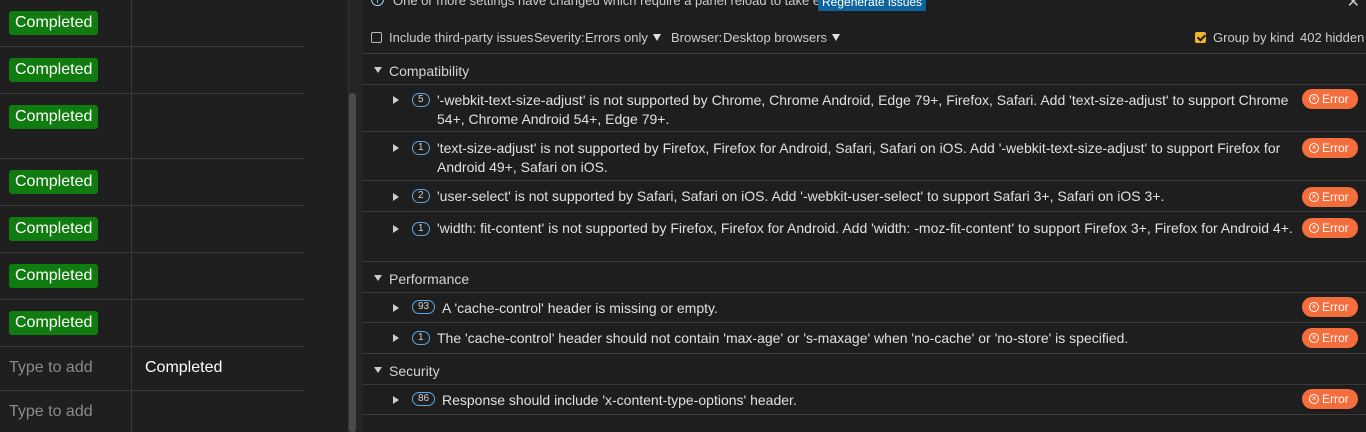 Image resolution: width=1366 pixels, height=432 pixels. What do you see at coordinates (559, 37) in the screenshot?
I see `severity-label: Severity:` at bounding box center [559, 37].